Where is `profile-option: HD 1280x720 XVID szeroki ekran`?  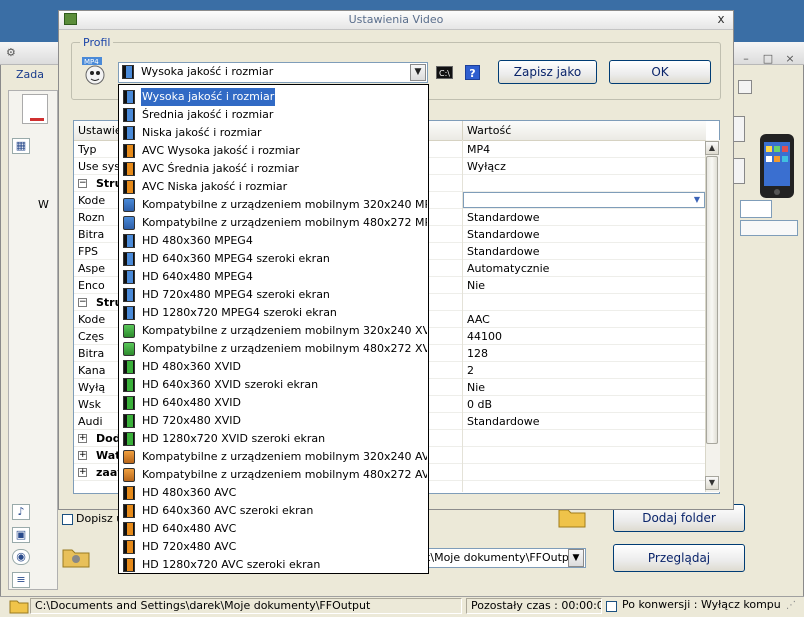 profile-option: HD 1280x720 XVID szeroki ekran is located at coordinates (273, 439).